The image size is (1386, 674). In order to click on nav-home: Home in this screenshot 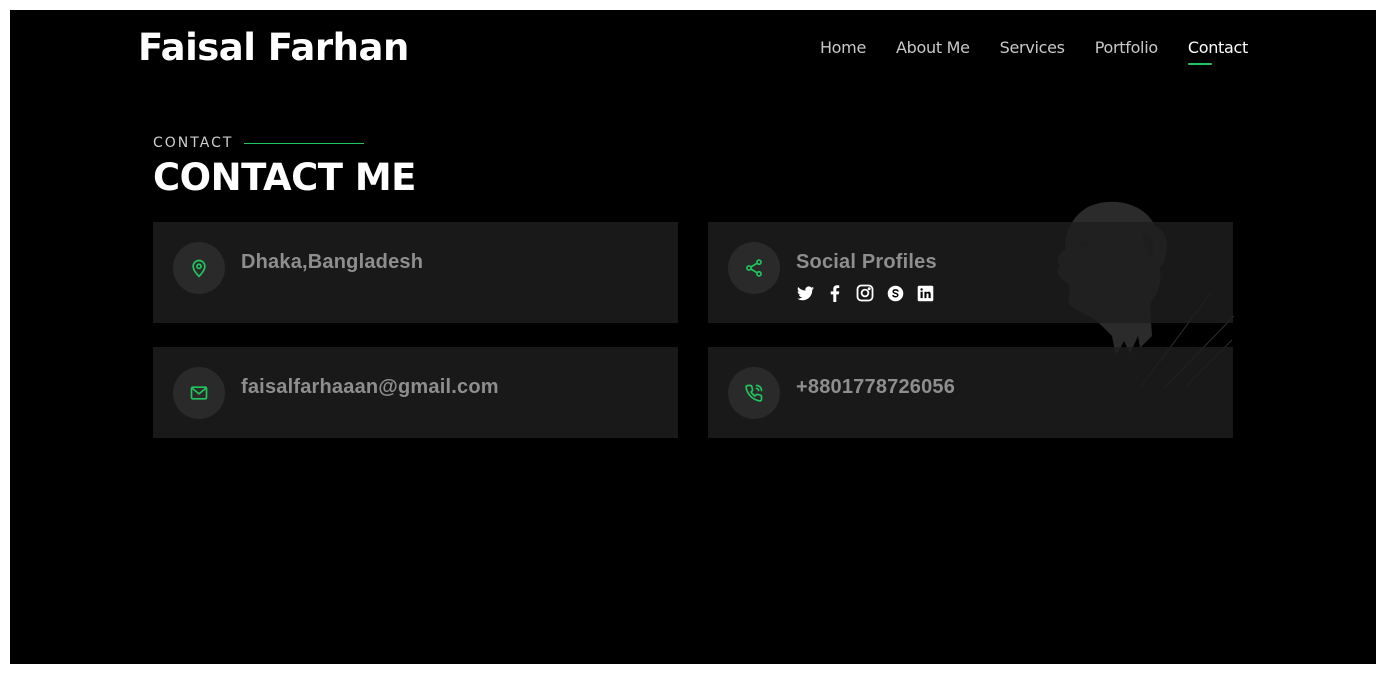, I will do `click(843, 51)`.